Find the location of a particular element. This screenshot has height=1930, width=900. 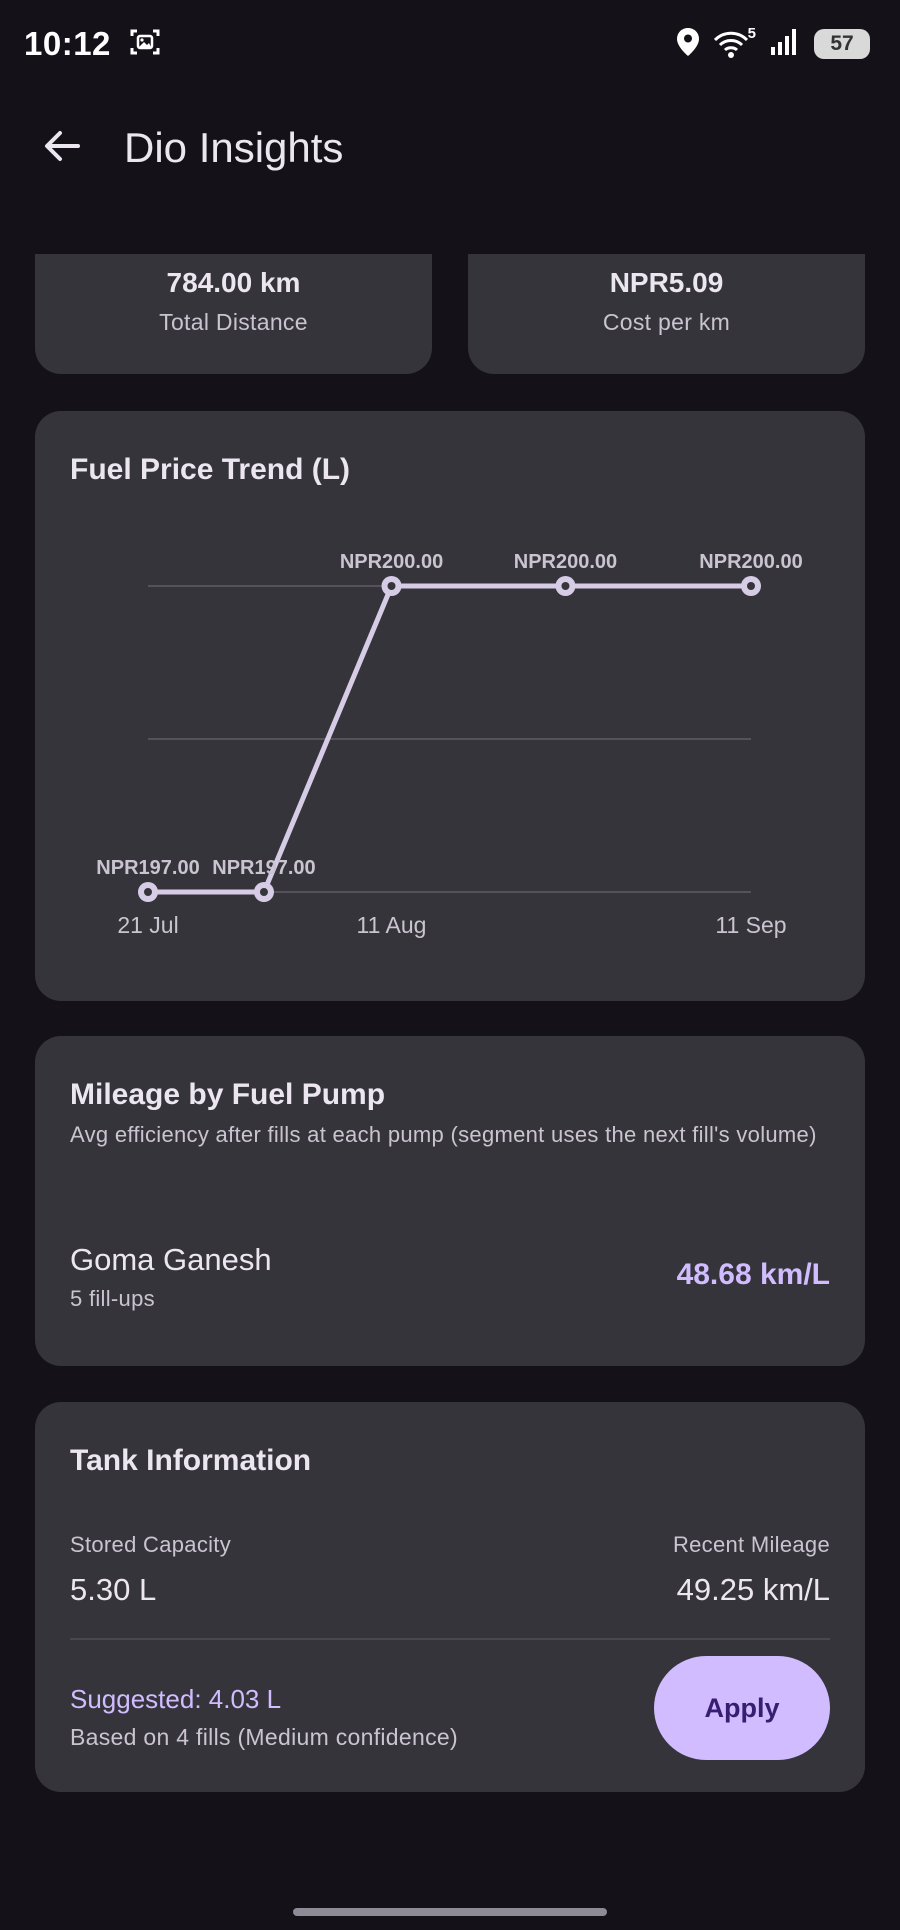

cost-per-km-card: NPR5.09 Cost per km is located at coordinates (666, 314).